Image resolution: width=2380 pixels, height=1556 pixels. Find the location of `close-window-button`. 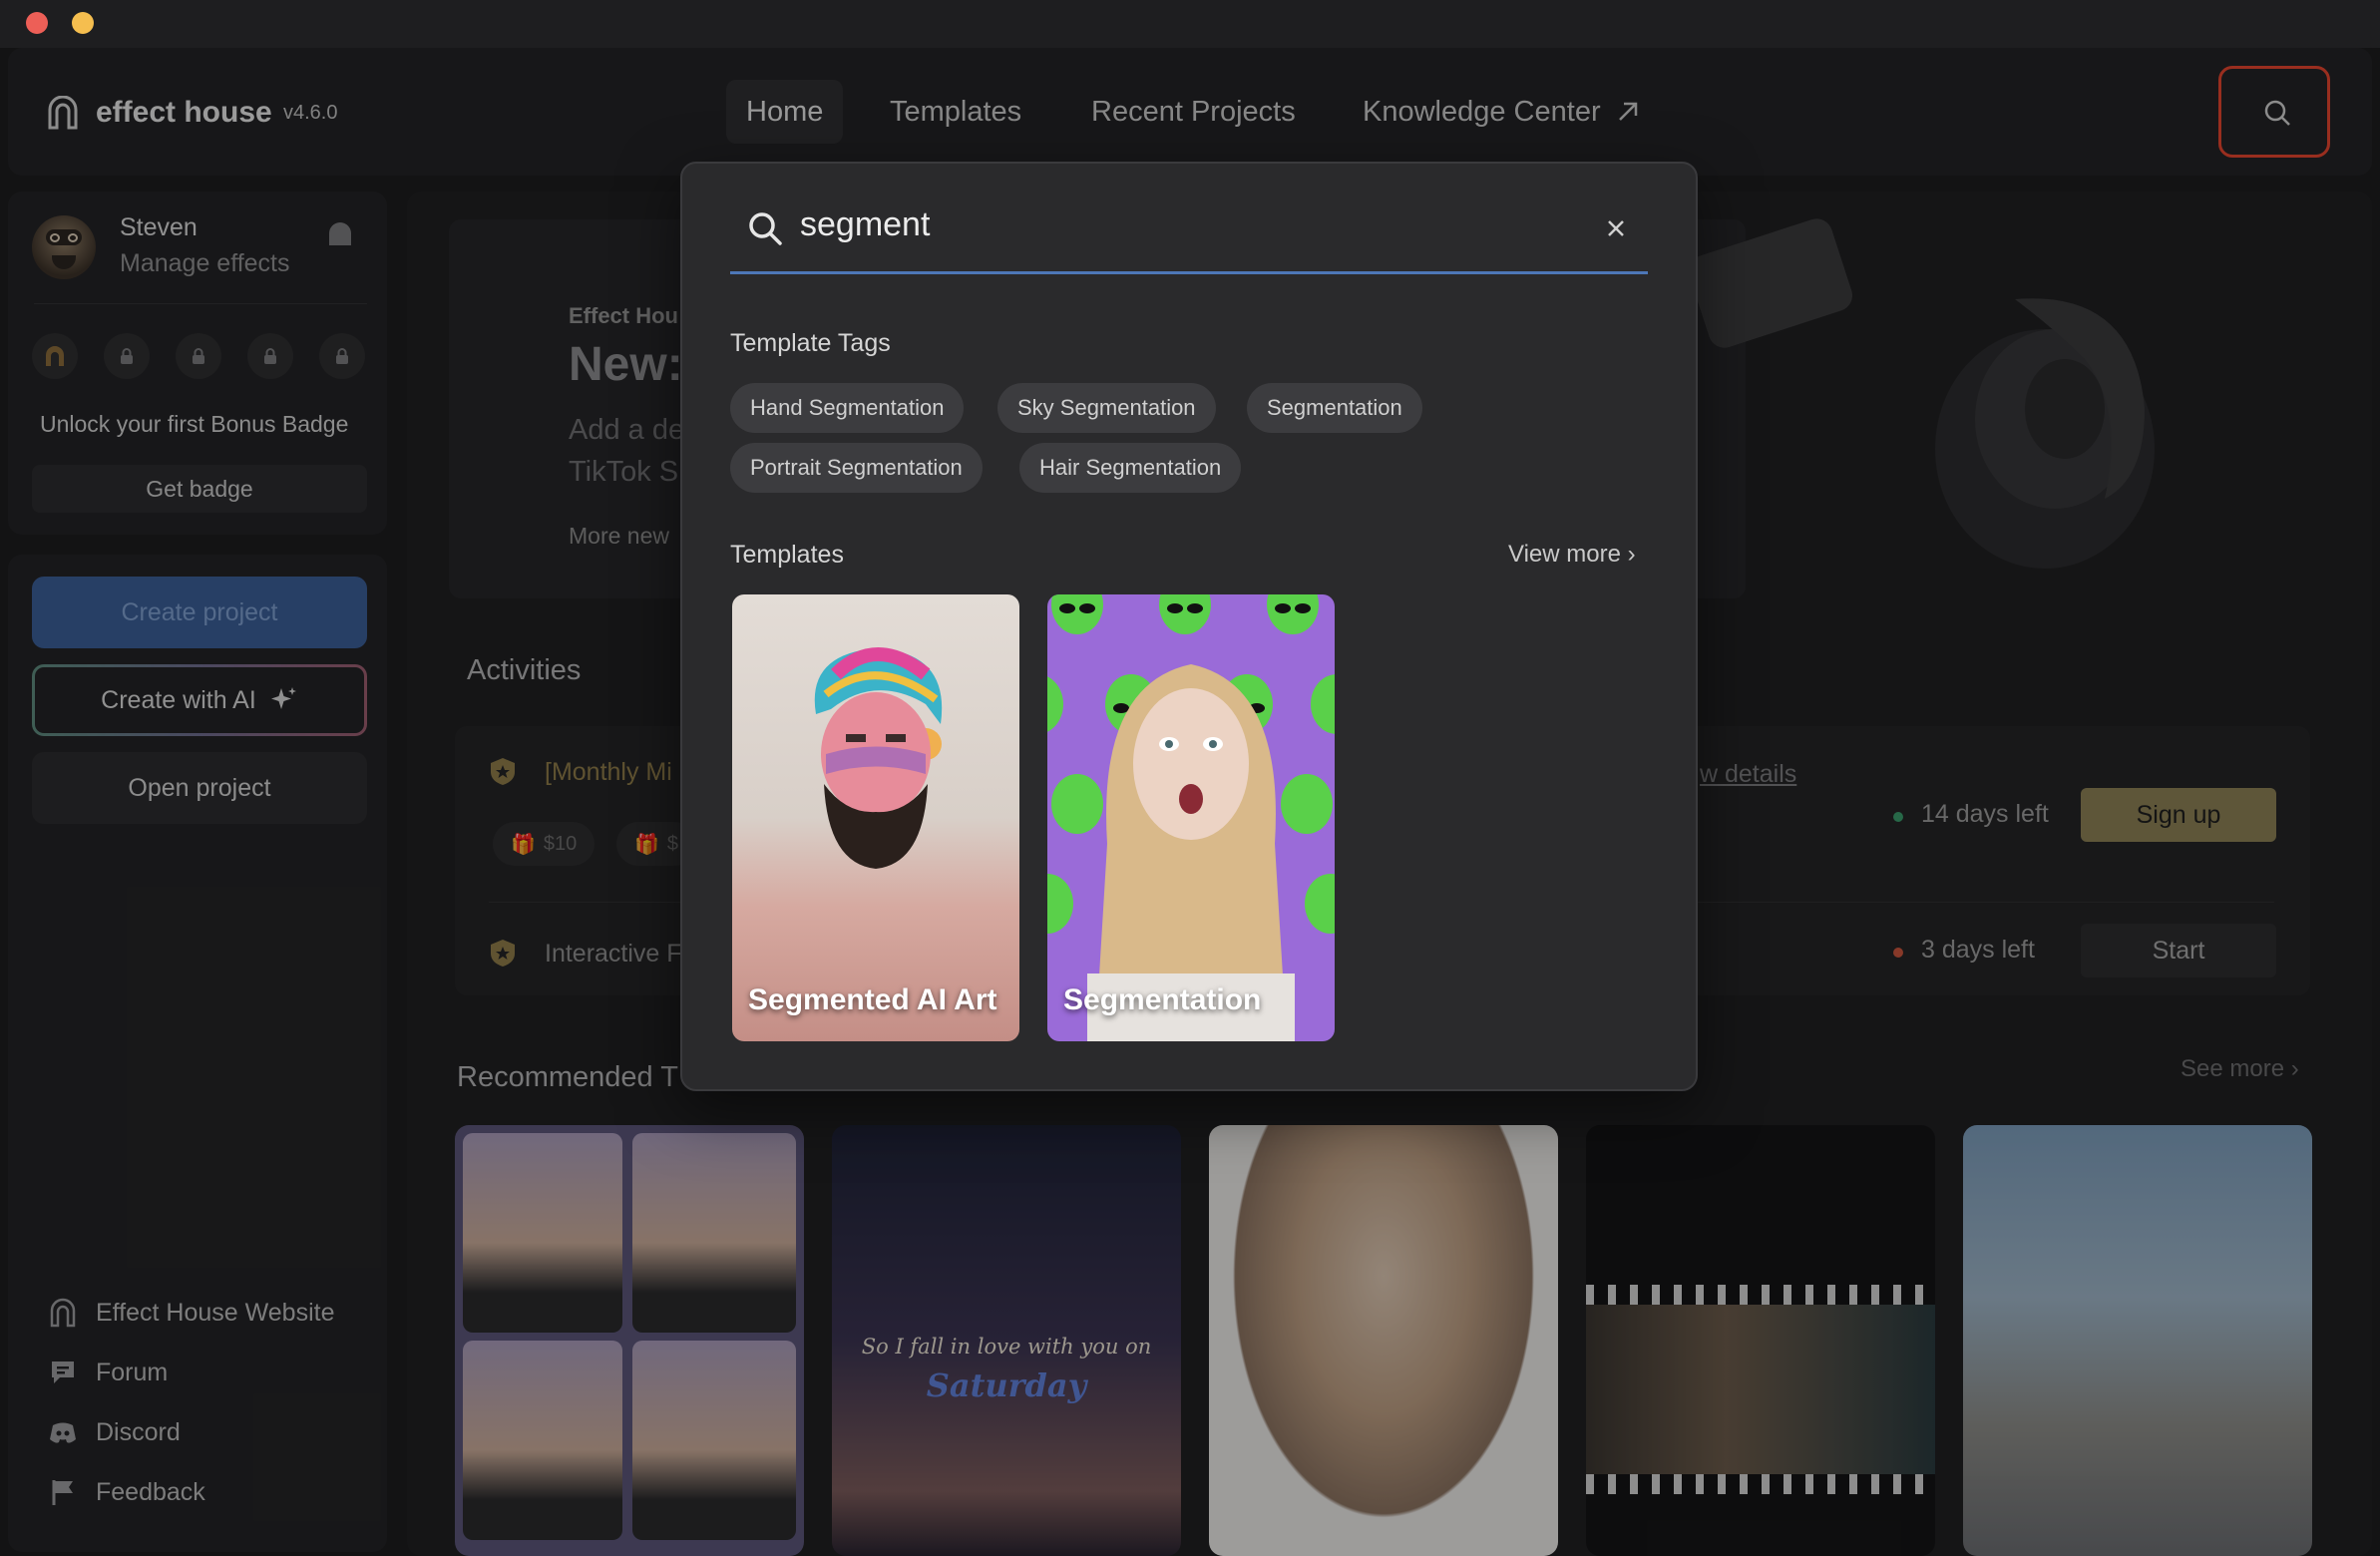

close-window-button is located at coordinates (37, 23).